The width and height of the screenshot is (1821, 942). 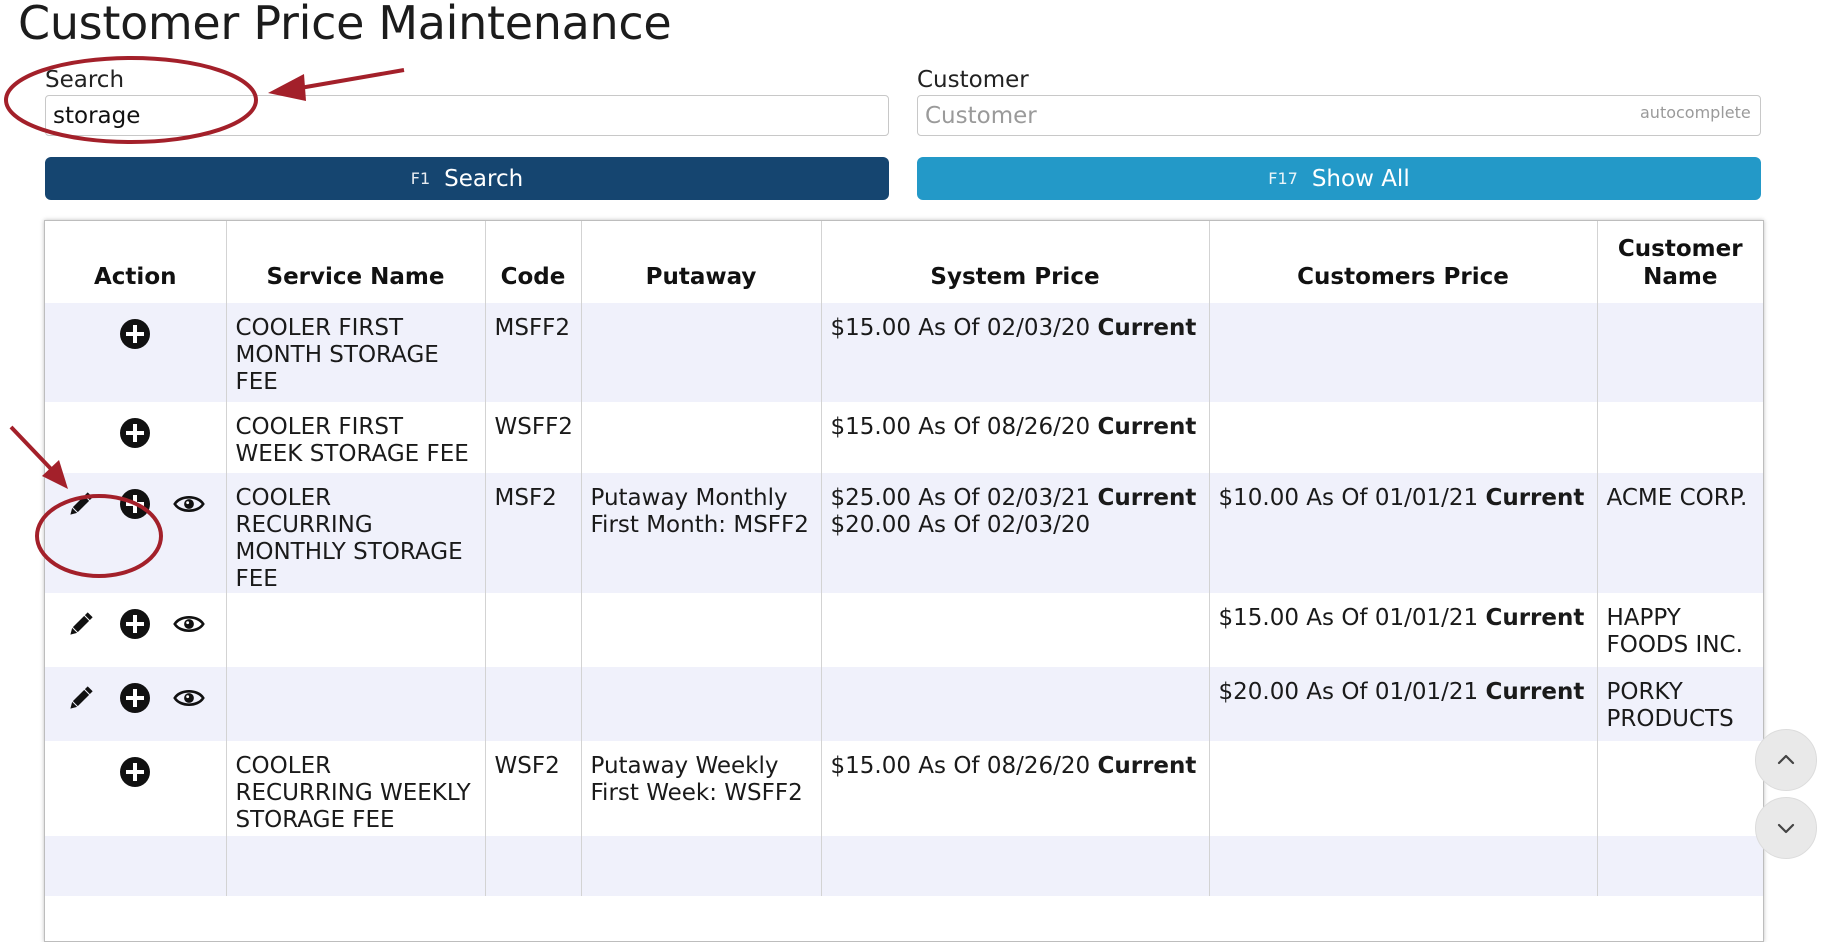 I want to click on cell-putaway-line: Putaway Monthly, so click(x=689, y=498).